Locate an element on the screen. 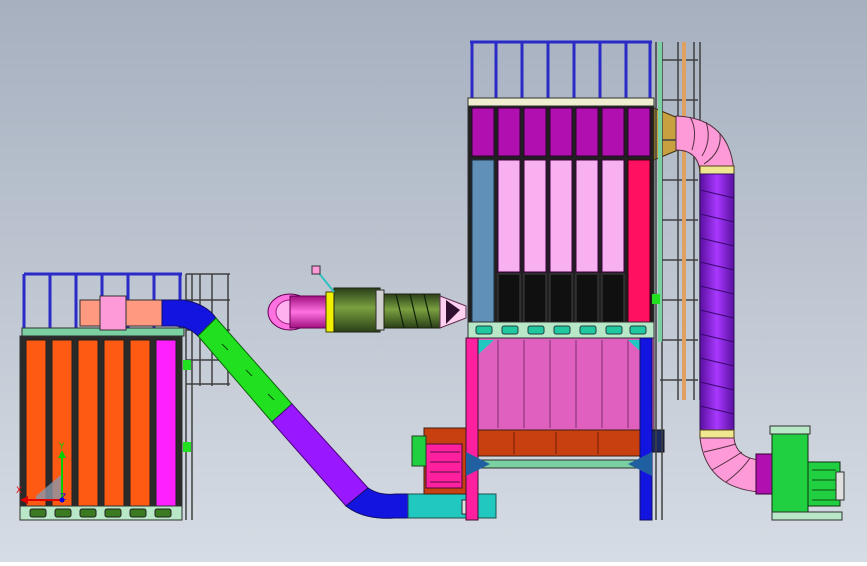  main-top-deck is located at coordinates (561, 102).